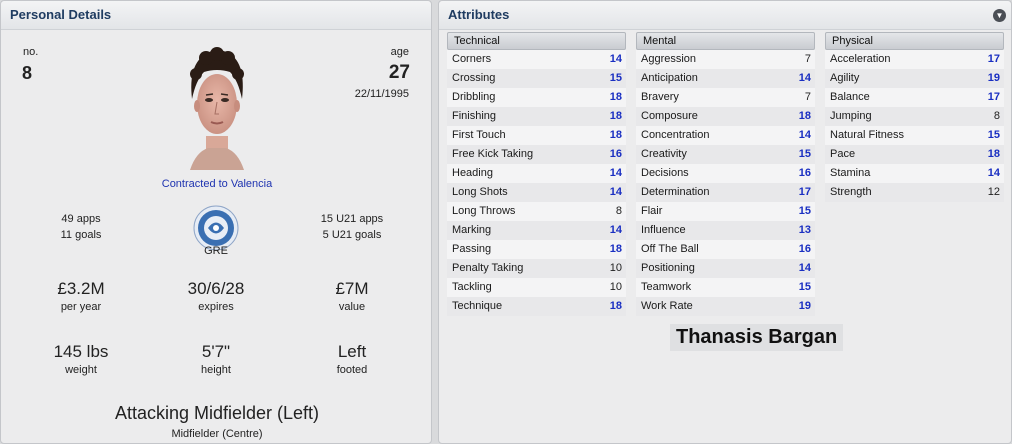 This screenshot has width=1012, height=444. What do you see at coordinates (914, 154) in the screenshot?
I see `attribute-row: Pace 18` at bounding box center [914, 154].